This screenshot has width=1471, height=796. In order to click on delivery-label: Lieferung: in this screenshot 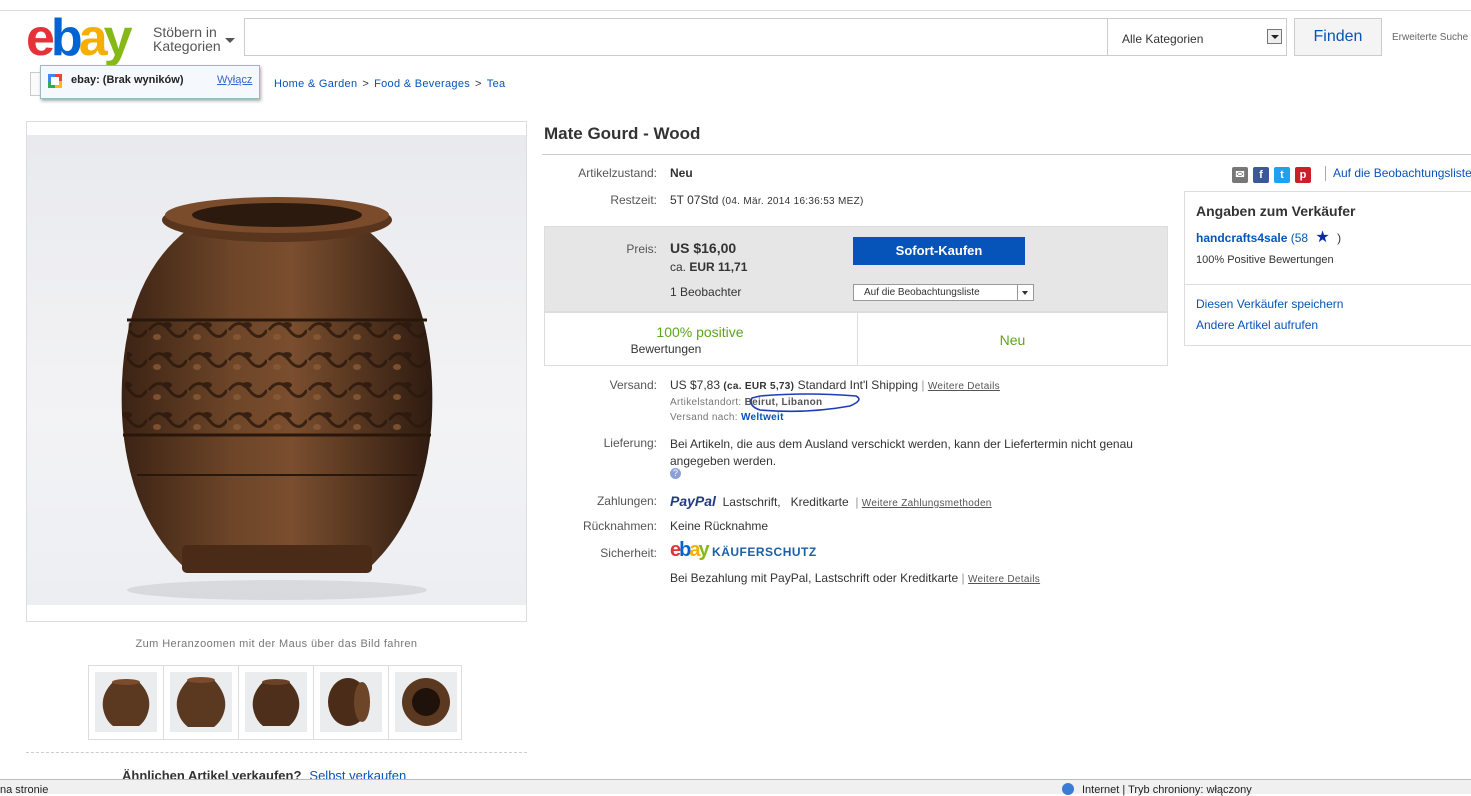, I will do `click(630, 443)`.